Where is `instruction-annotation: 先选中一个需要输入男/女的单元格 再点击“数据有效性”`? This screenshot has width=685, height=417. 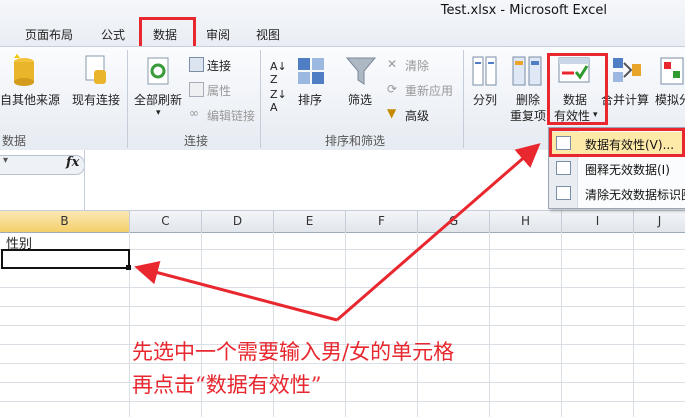 instruction-annotation: 先选中一个需要输入男/女的单元格 再点击“数据有效性” is located at coordinates (293, 369).